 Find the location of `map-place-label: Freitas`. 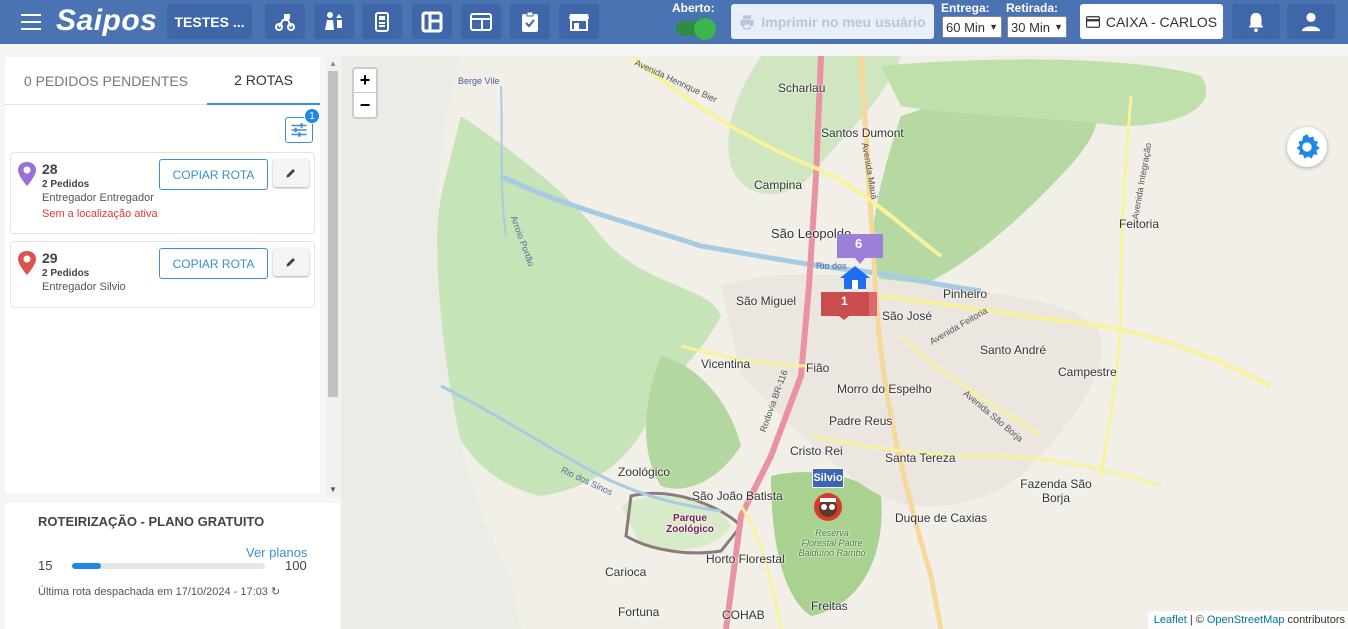

map-place-label: Freitas is located at coordinates (829, 606).